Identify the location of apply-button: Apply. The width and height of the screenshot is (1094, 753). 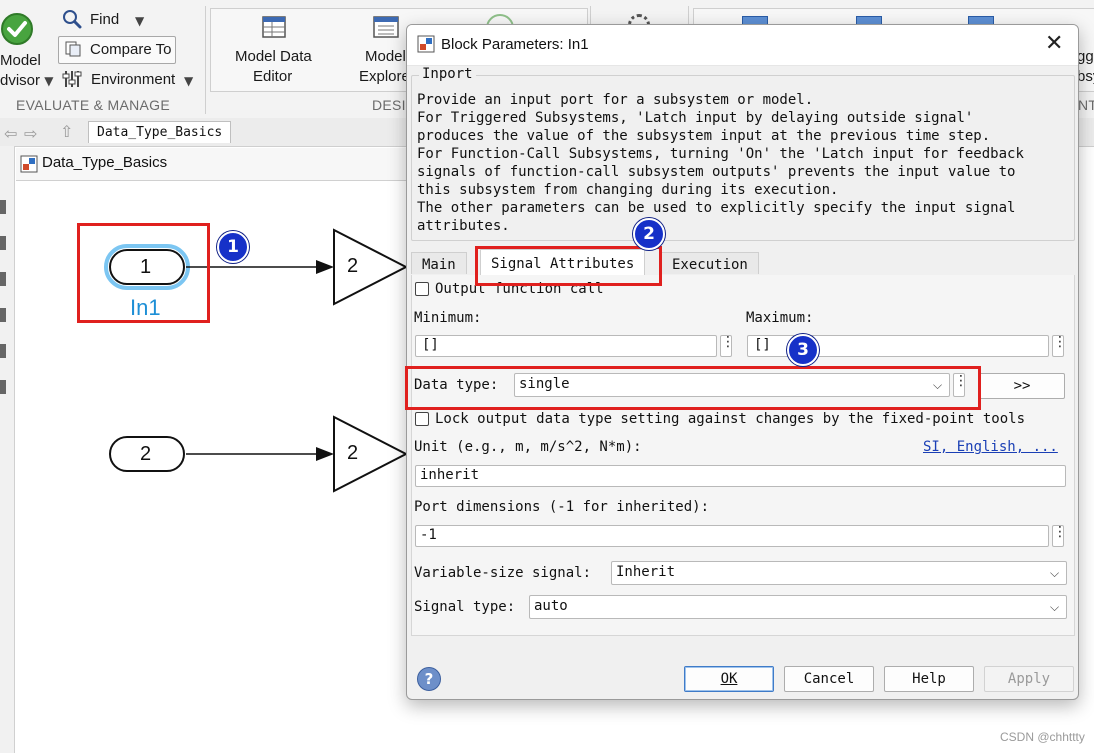
(1029, 679).